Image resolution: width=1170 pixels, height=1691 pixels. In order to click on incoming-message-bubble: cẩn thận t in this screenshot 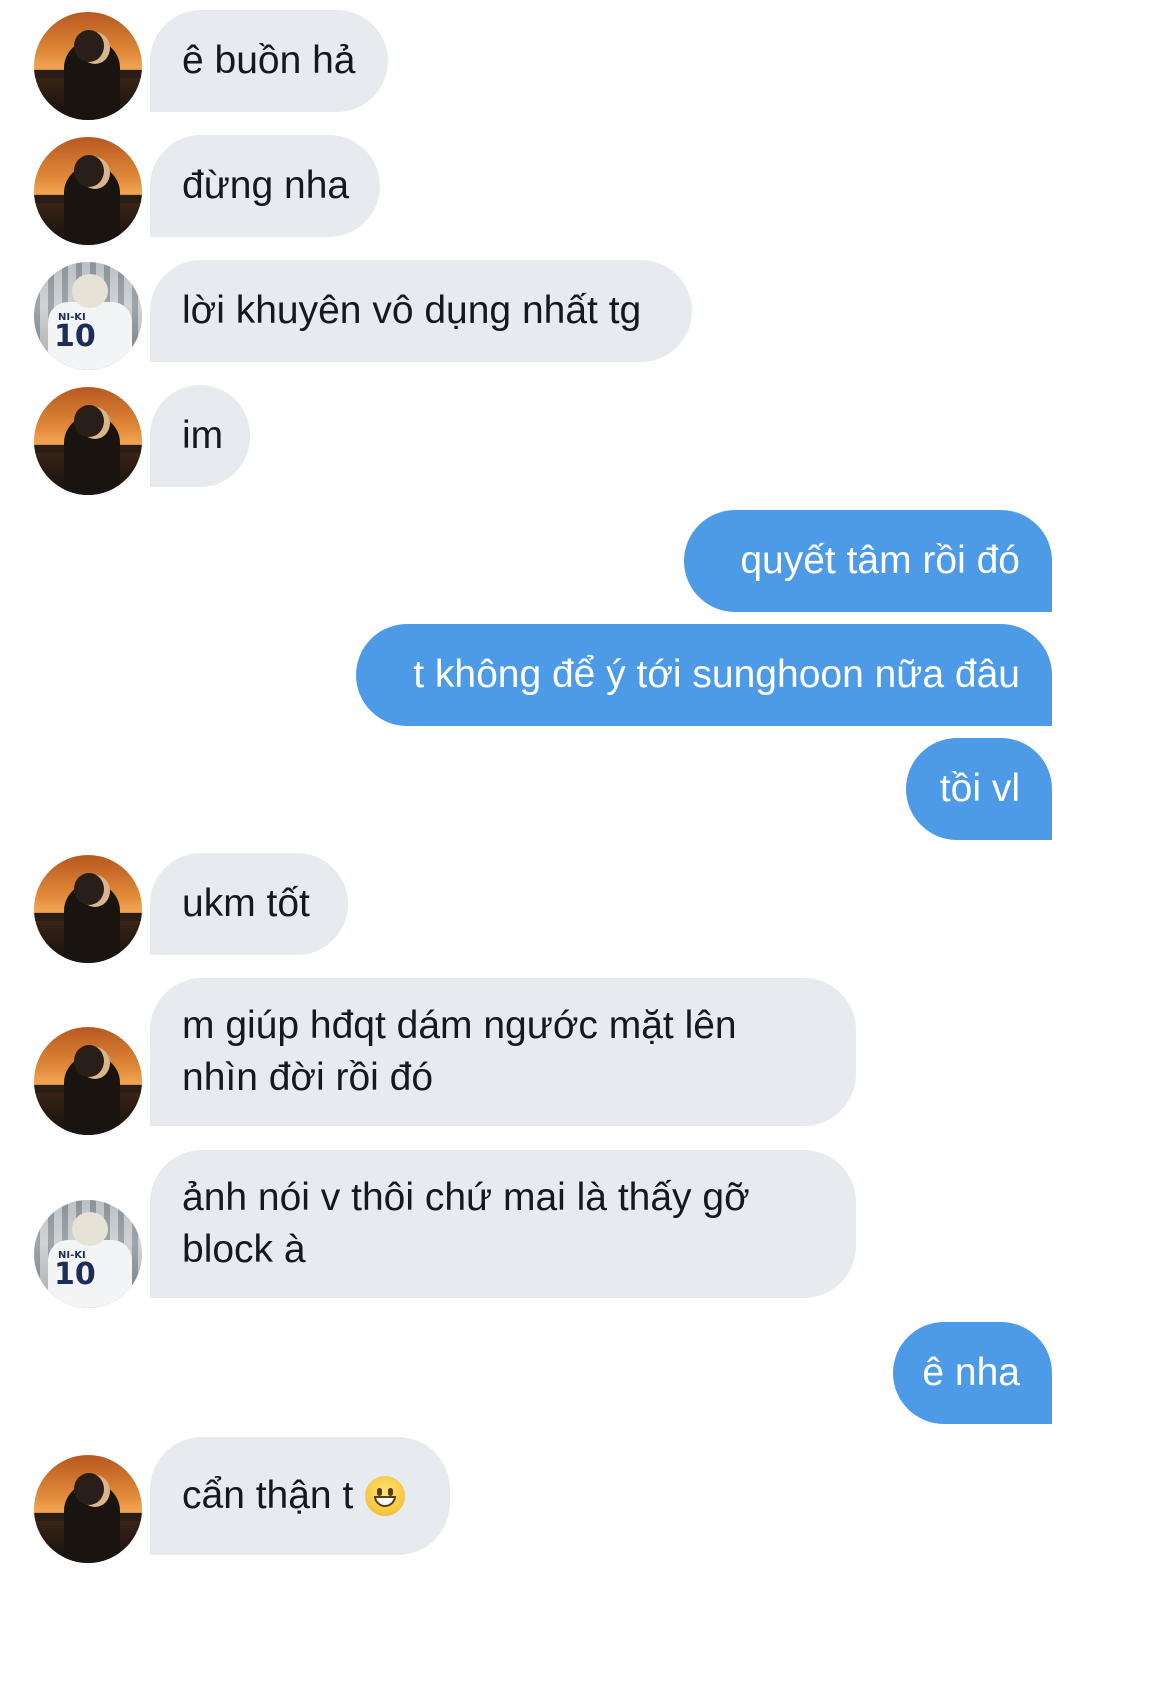, I will do `click(300, 1496)`.